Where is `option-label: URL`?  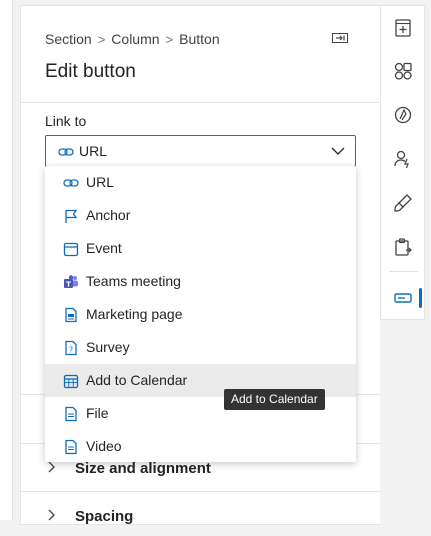 option-label: URL is located at coordinates (100, 182).